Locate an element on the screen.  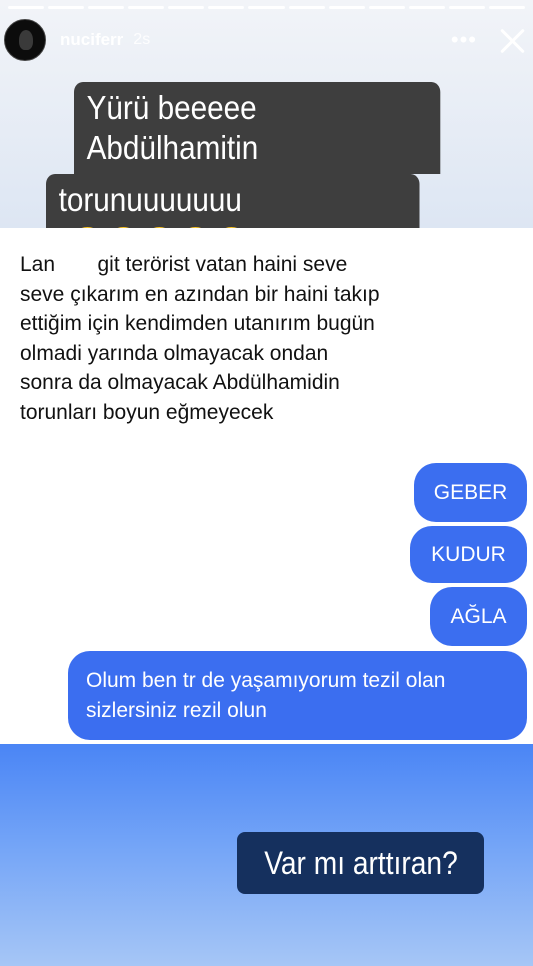
caption-bottom-text: Var mı arttıran? is located at coordinates (360, 862).